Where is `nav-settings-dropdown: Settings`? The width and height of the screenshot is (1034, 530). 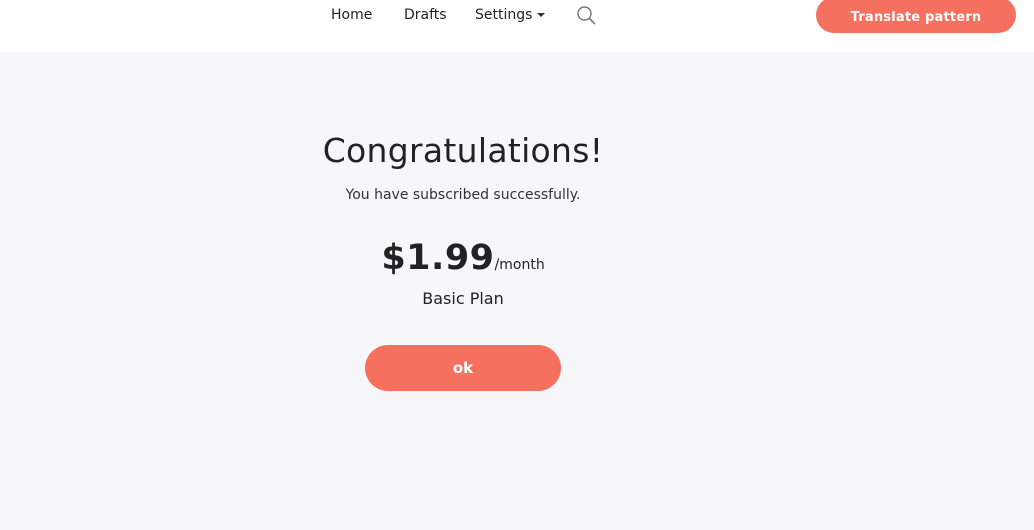 nav-settings-dropdown: Settings is located at coordinates (510, 15).